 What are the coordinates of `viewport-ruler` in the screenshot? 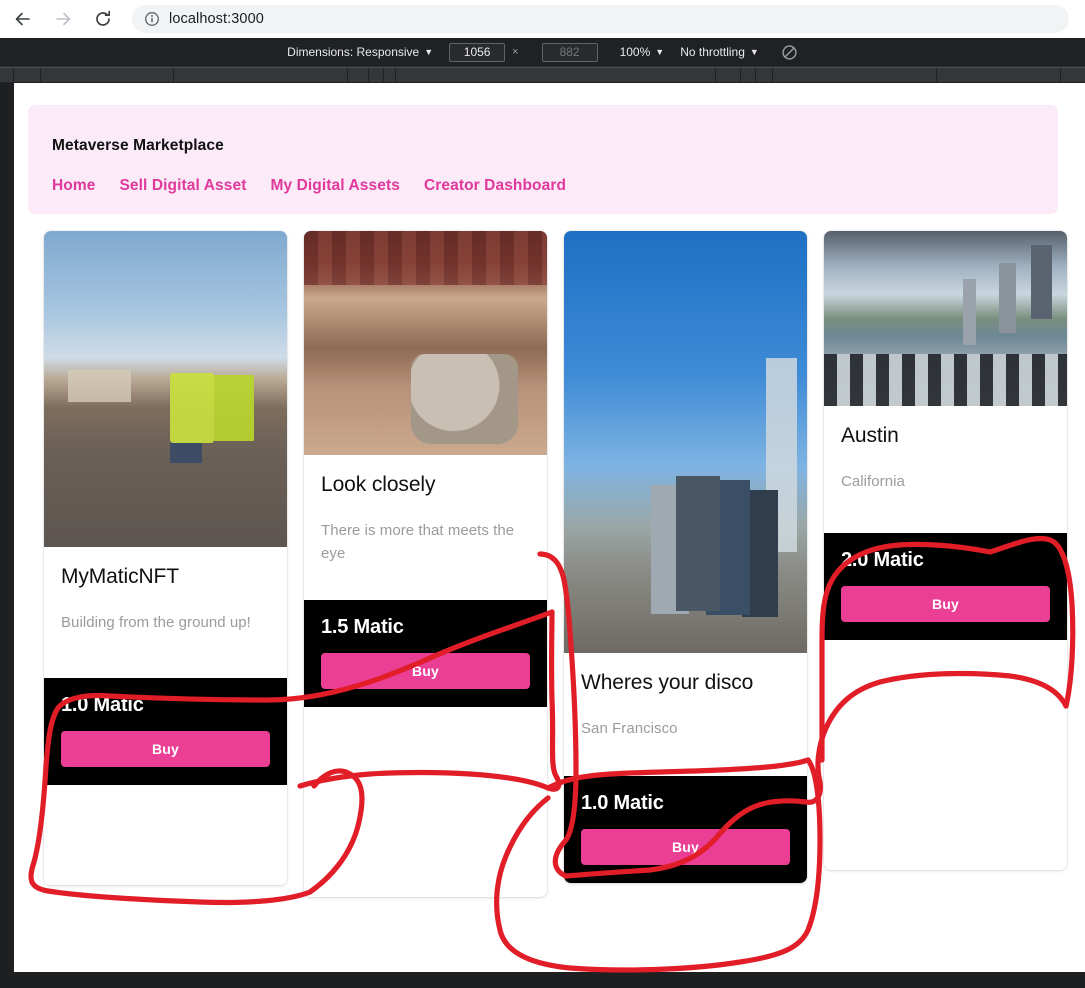 It's located at (542, 75).